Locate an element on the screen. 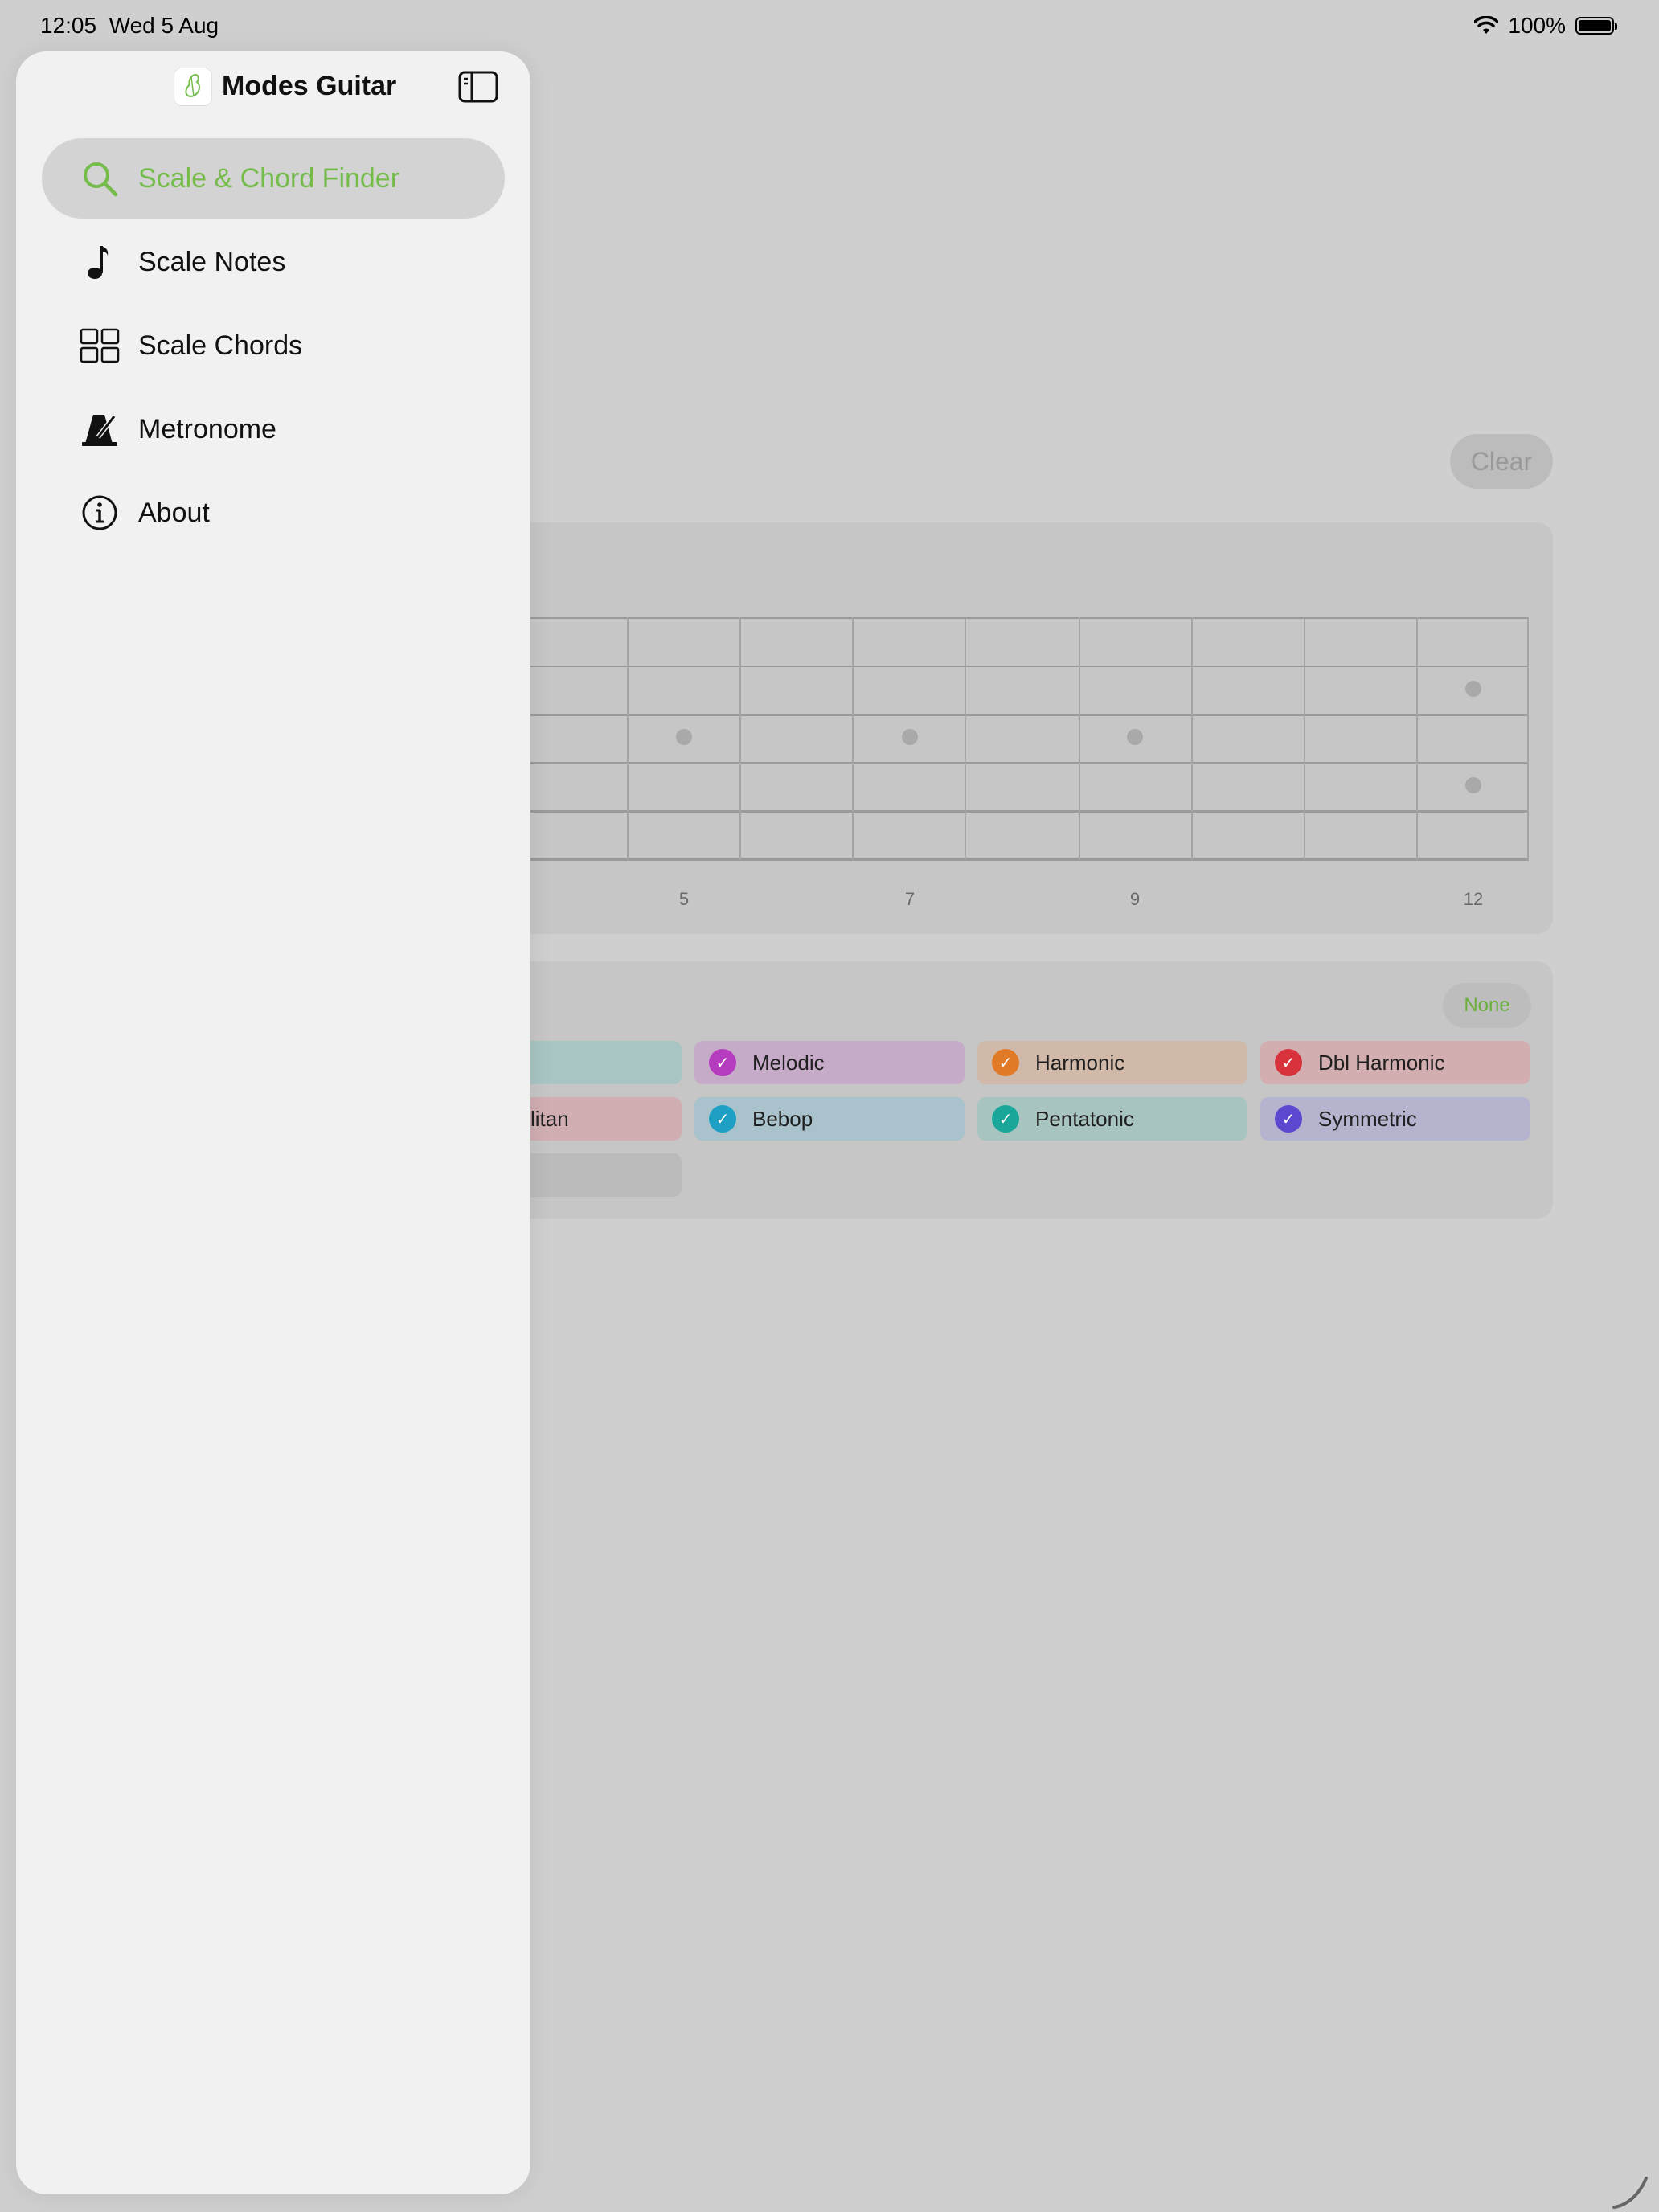 This screenshot has width=1659, height=2212. home-indicator-corner is located at coordinates (1630, 2193).